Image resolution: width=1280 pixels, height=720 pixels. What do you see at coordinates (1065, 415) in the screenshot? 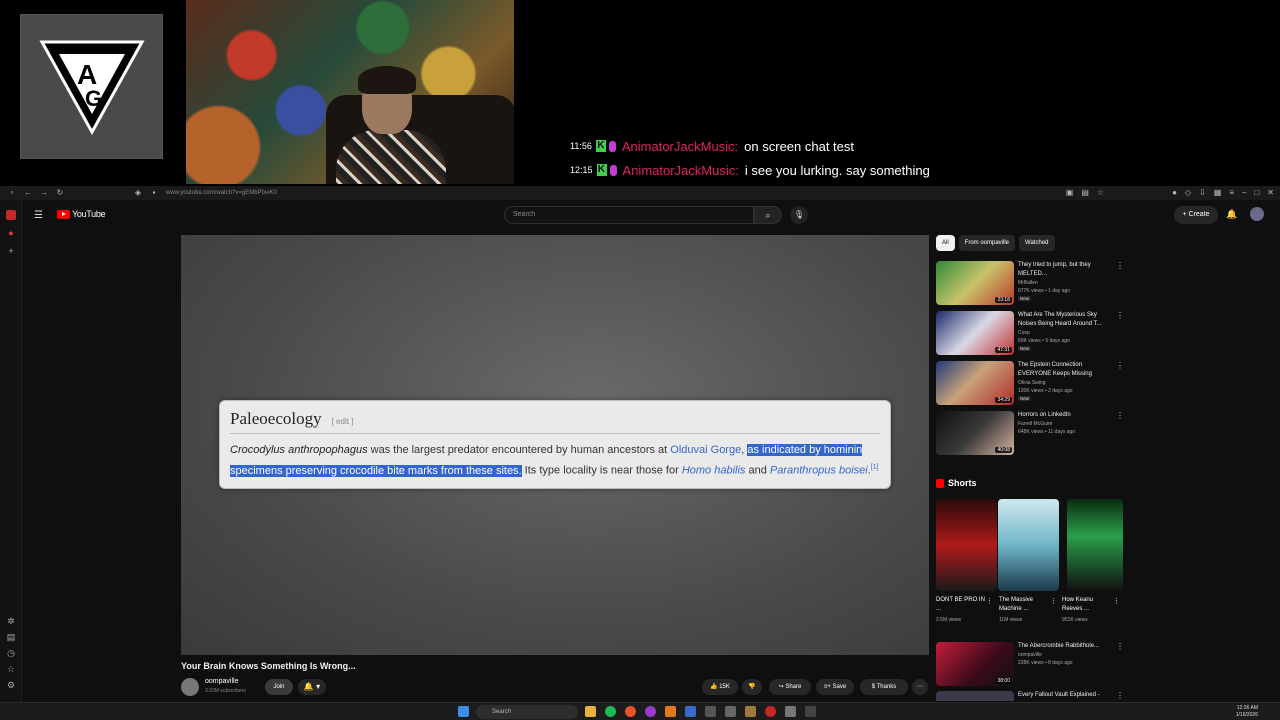
I see `rec-title: Horrors on LinkedIn` at bounding box center [1065, 415].